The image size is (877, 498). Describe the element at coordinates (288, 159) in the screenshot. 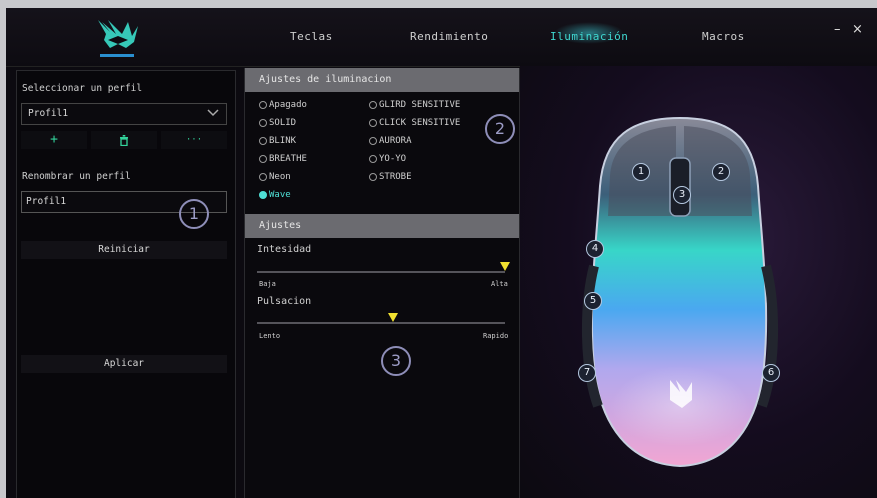

I see `mode-label: BREATHE` at that location.